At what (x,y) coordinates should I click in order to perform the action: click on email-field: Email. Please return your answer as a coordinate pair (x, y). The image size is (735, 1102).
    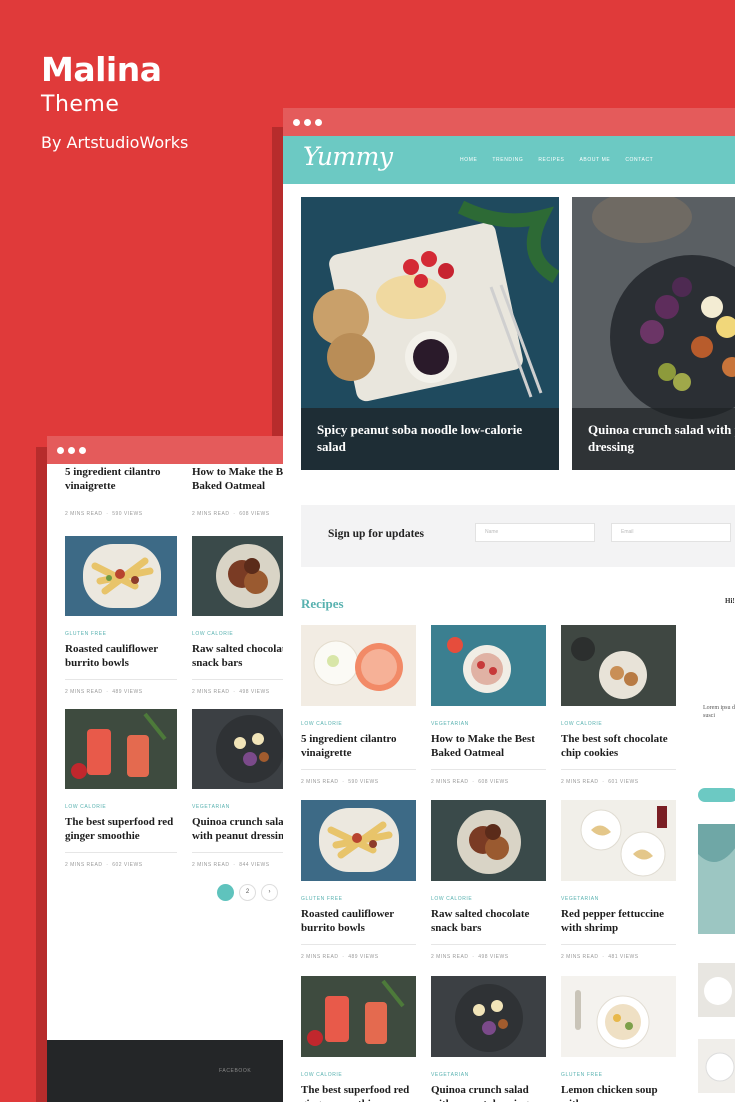
    Looking at the image, I should click on (671, 532).